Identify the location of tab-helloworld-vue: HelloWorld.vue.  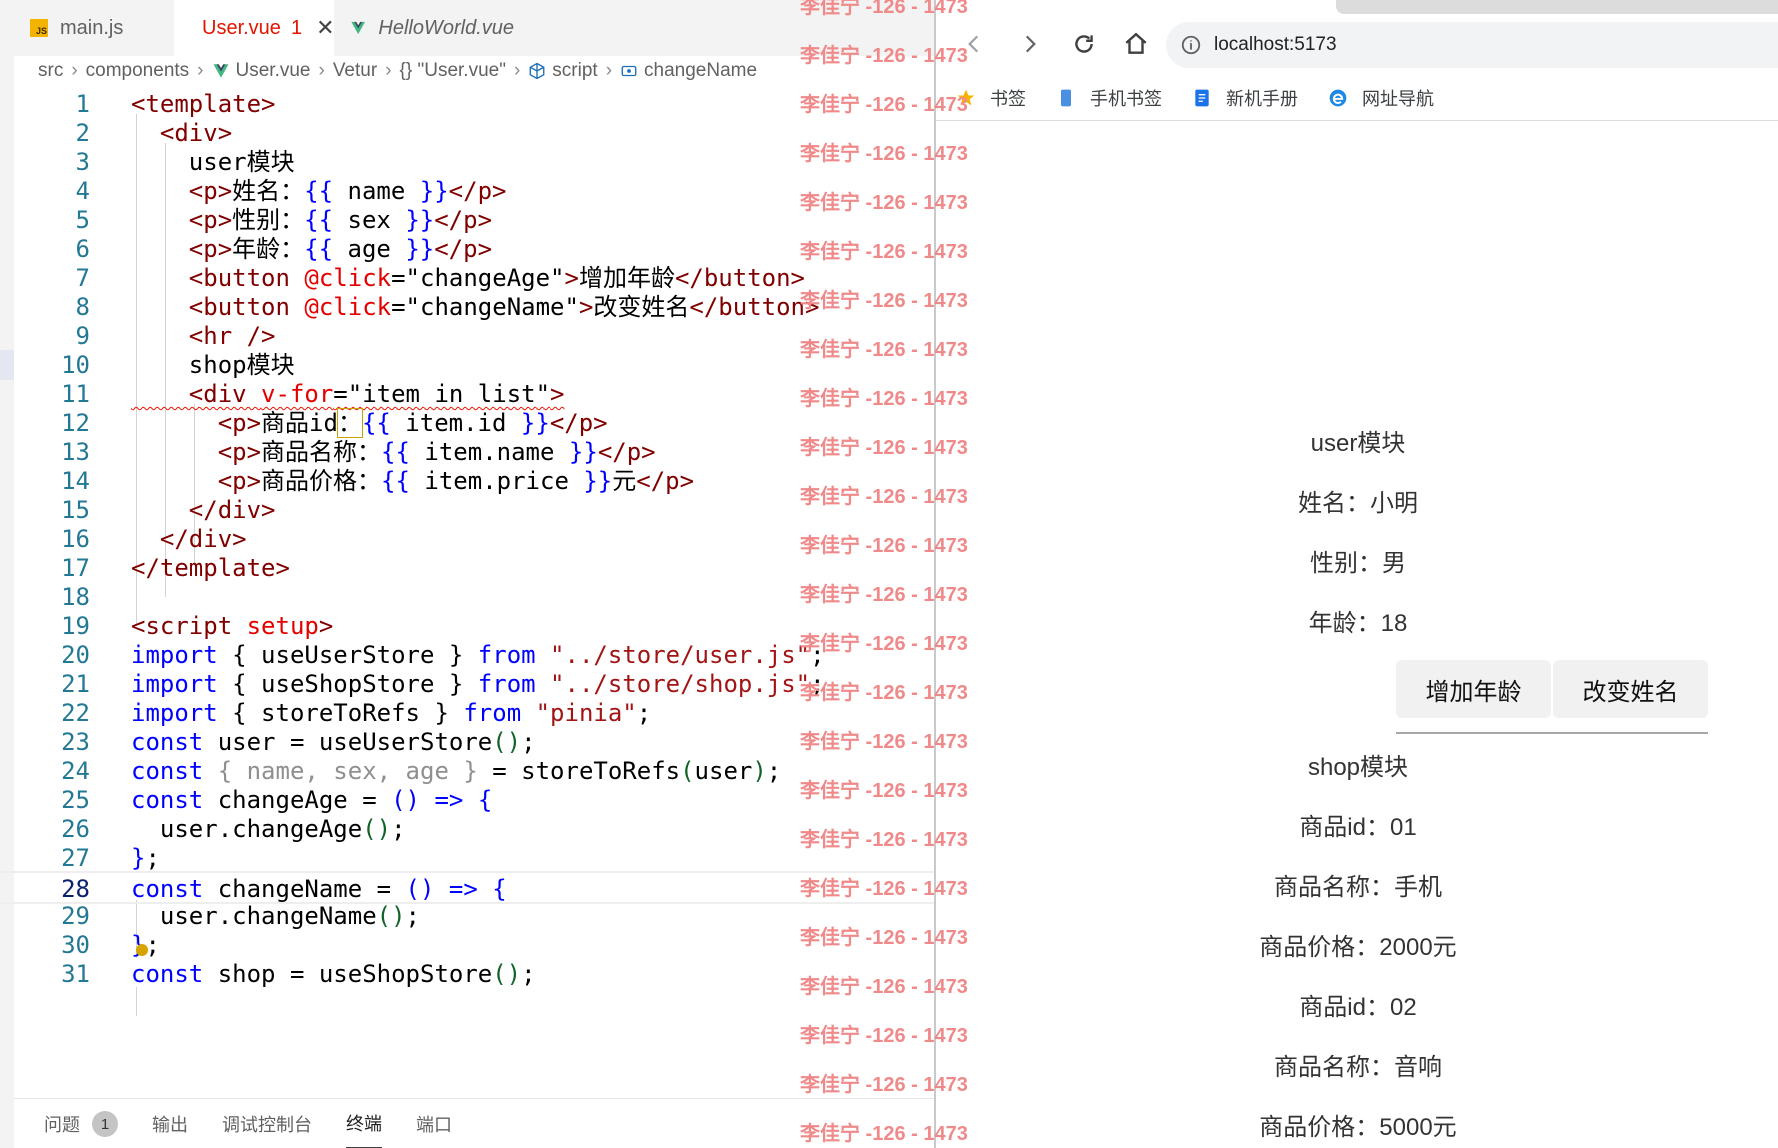
(424, 28).